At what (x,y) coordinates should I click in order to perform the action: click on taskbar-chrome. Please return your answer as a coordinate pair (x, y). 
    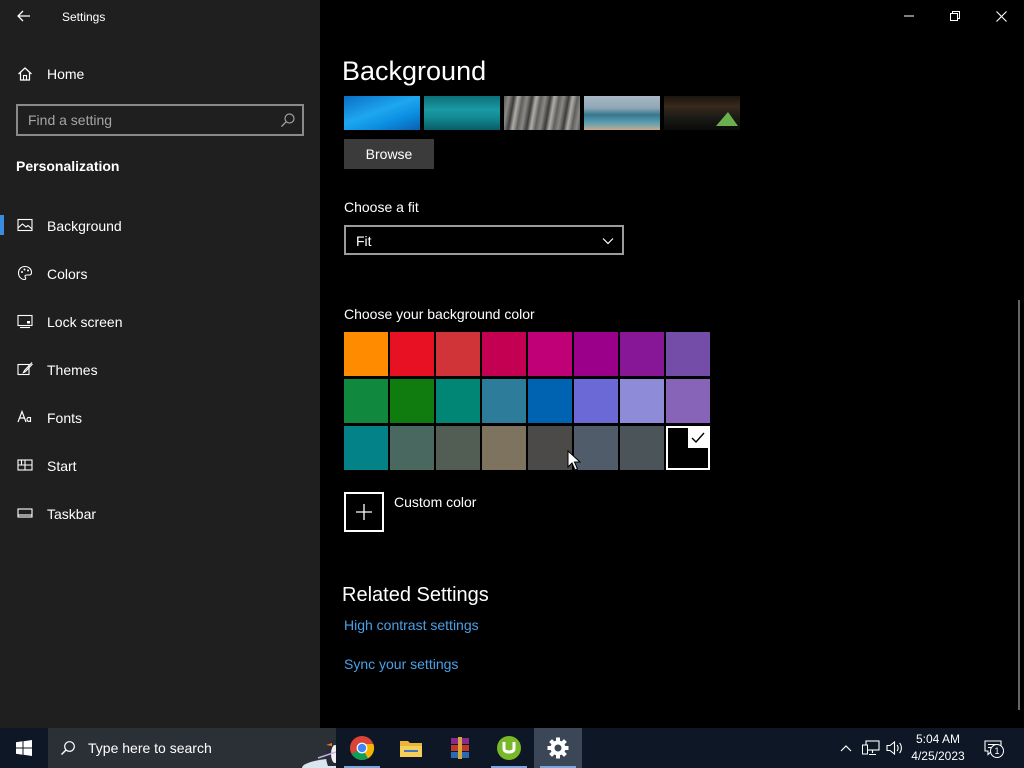
    Looking at the image, I should click on (362, 748).